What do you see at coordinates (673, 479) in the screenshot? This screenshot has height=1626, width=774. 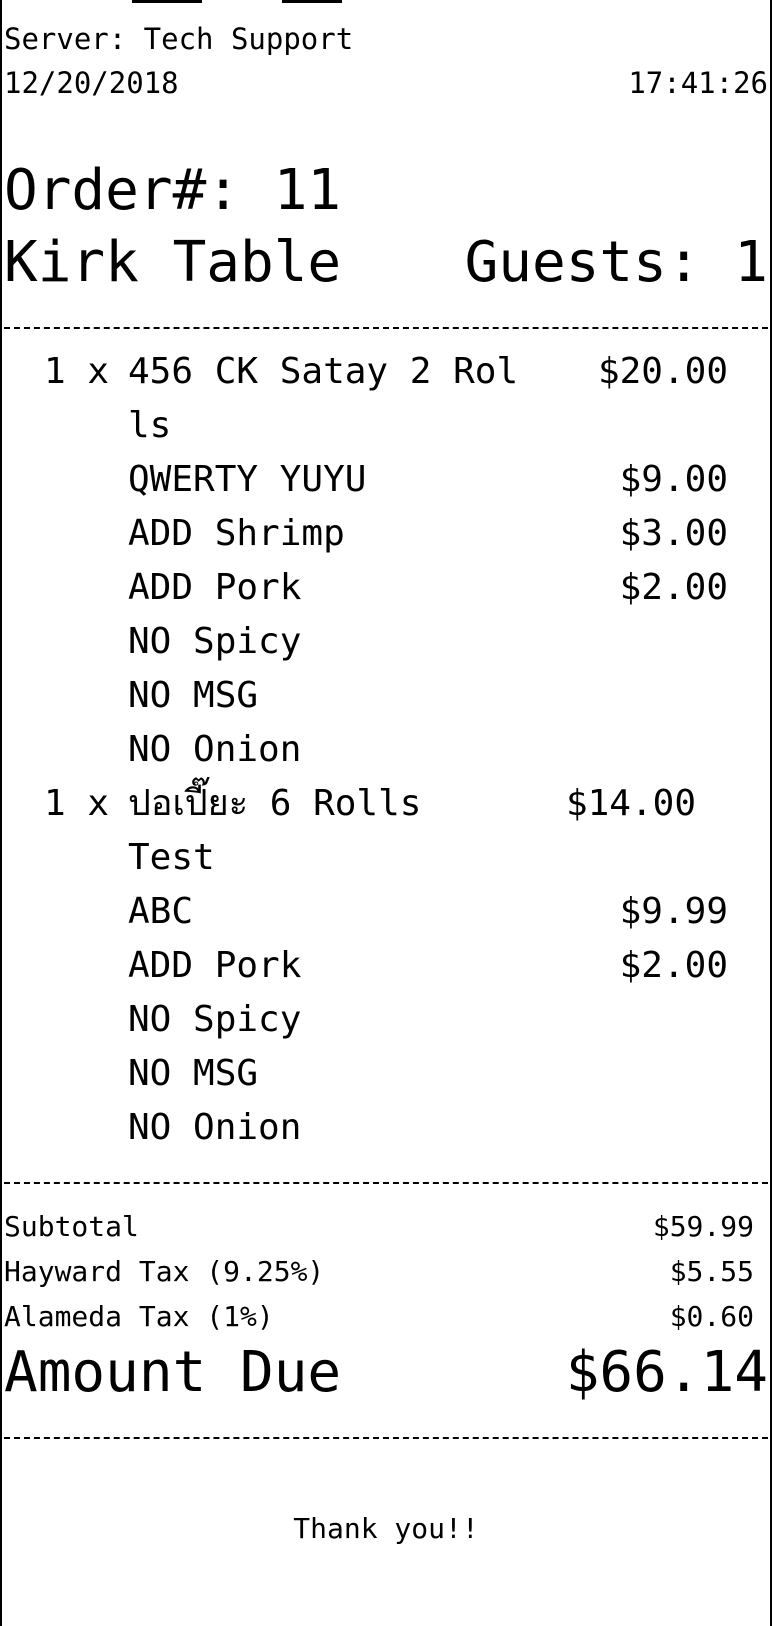 I see `item-price: $9.00` at bounding box center [673, 479].